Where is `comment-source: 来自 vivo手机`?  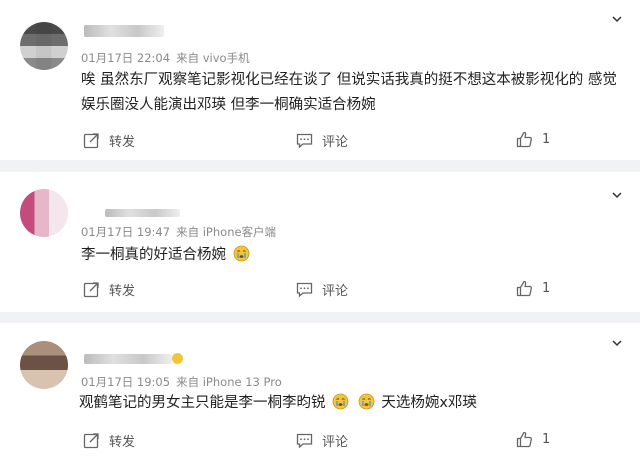
comment-source: 来自 vivo手机 is located at coordinates (213, 58).